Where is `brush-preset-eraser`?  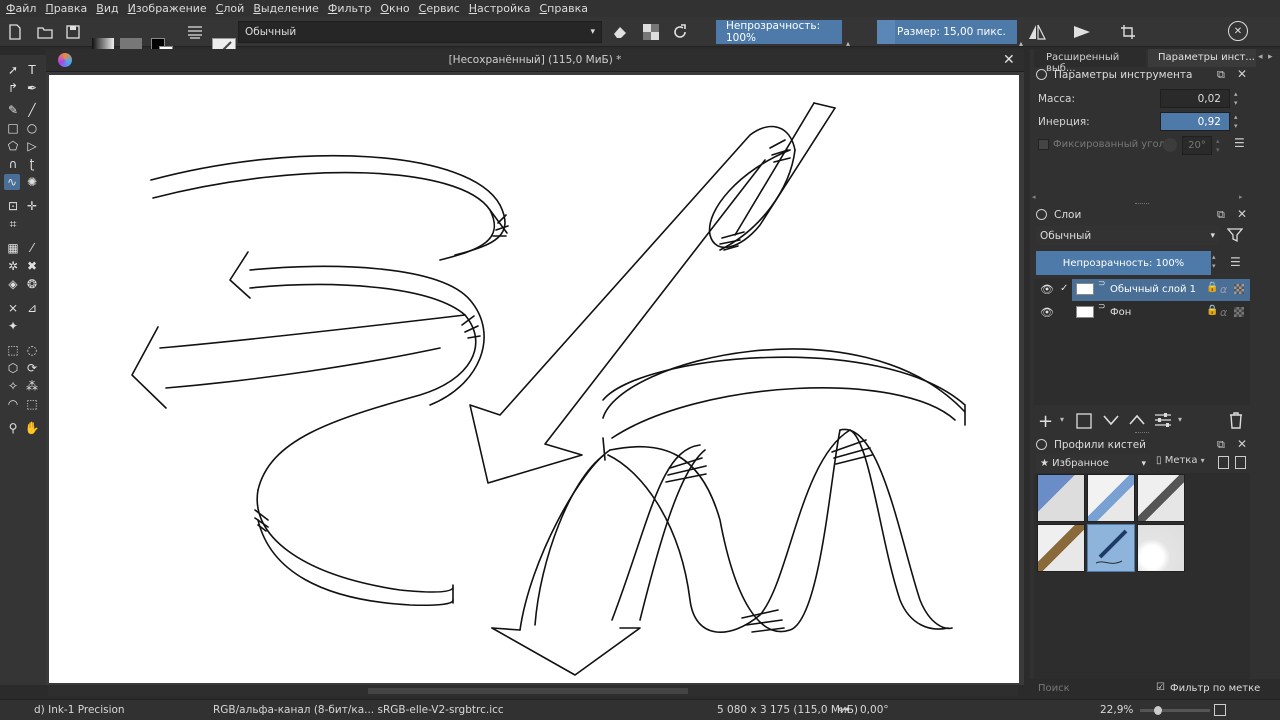
brush-preset-eraser is located at coordinates (1061, 498).